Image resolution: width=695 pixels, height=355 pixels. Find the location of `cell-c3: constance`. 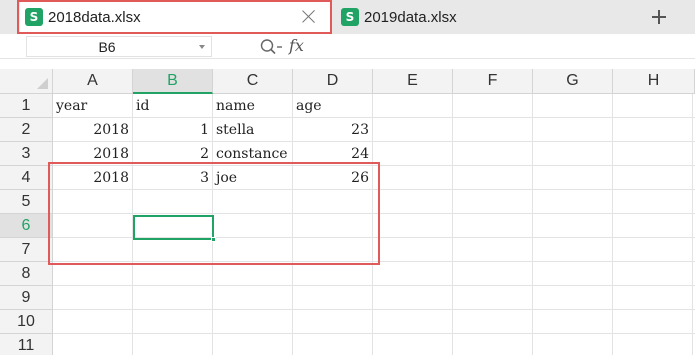

cell-c3: constance is located at coordinates (252, 154).